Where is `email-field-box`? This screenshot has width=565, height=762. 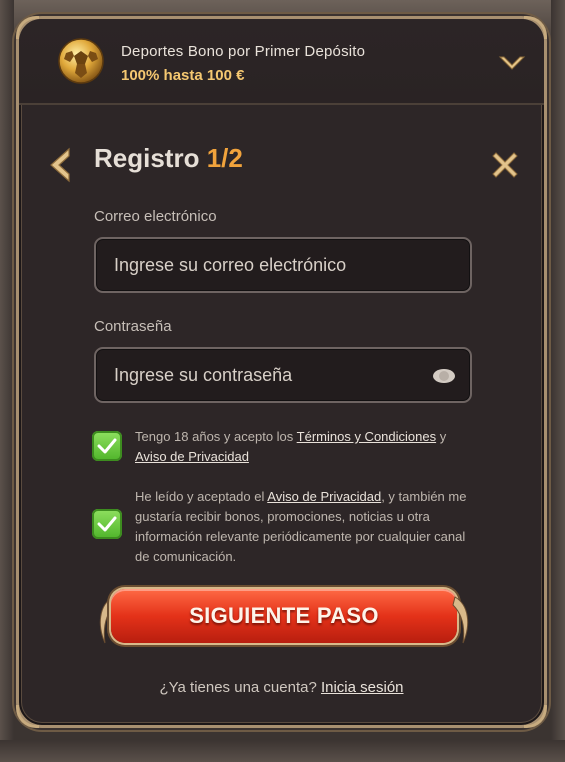
email-field-box is located at coordinates (283, 265).